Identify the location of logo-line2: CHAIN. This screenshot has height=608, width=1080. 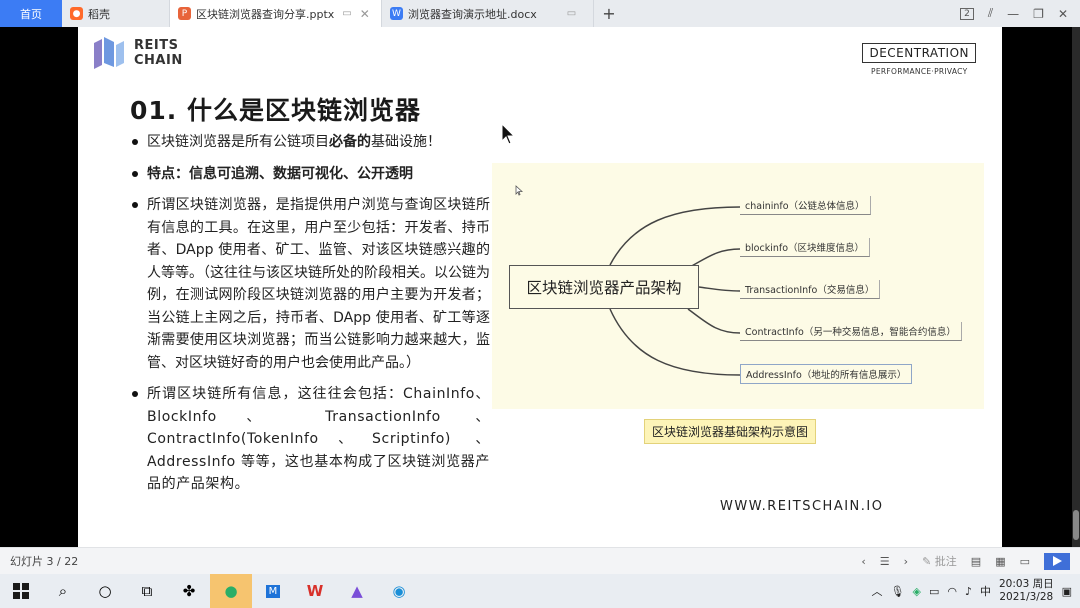
(158, 60).